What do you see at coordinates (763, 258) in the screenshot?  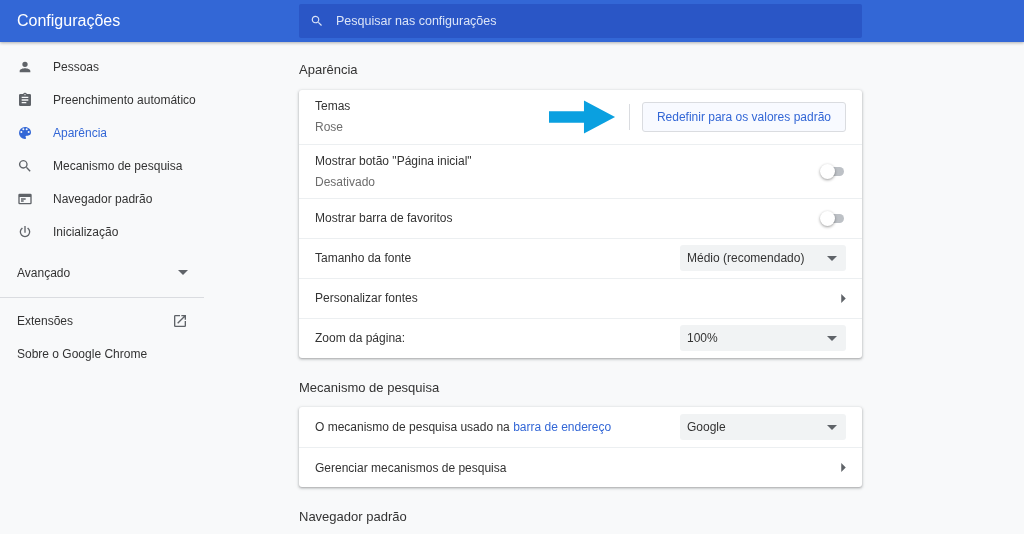 I see `dropdown: Médio (recomendado)` at bounding box center [763, 258].